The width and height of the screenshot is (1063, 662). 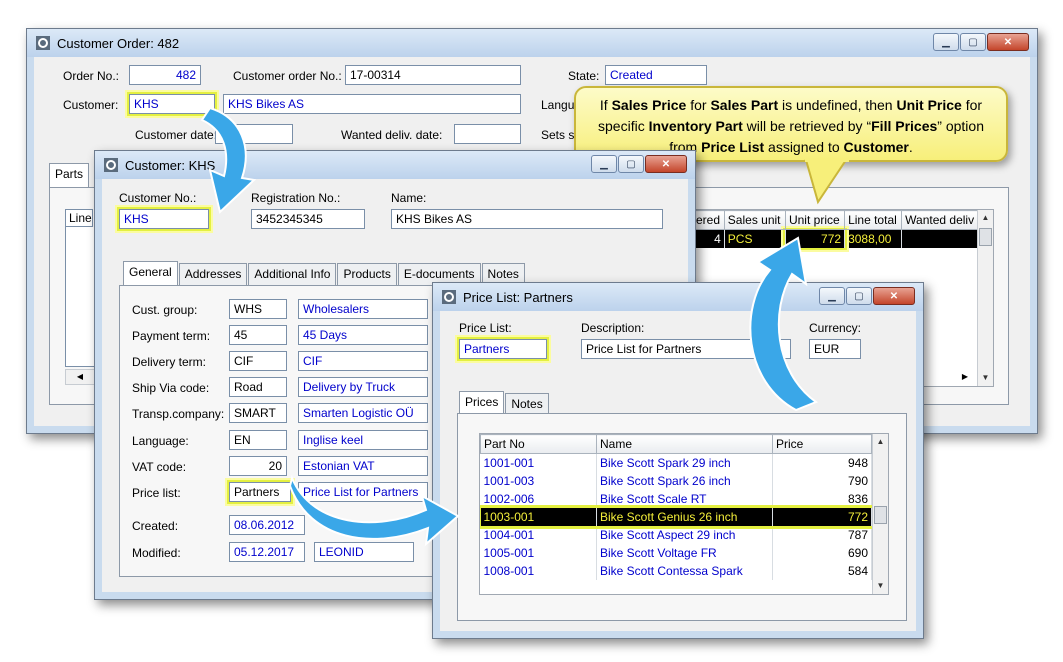 I want to click on cell-part-no: 1005-001, so click(x=538, y=553).